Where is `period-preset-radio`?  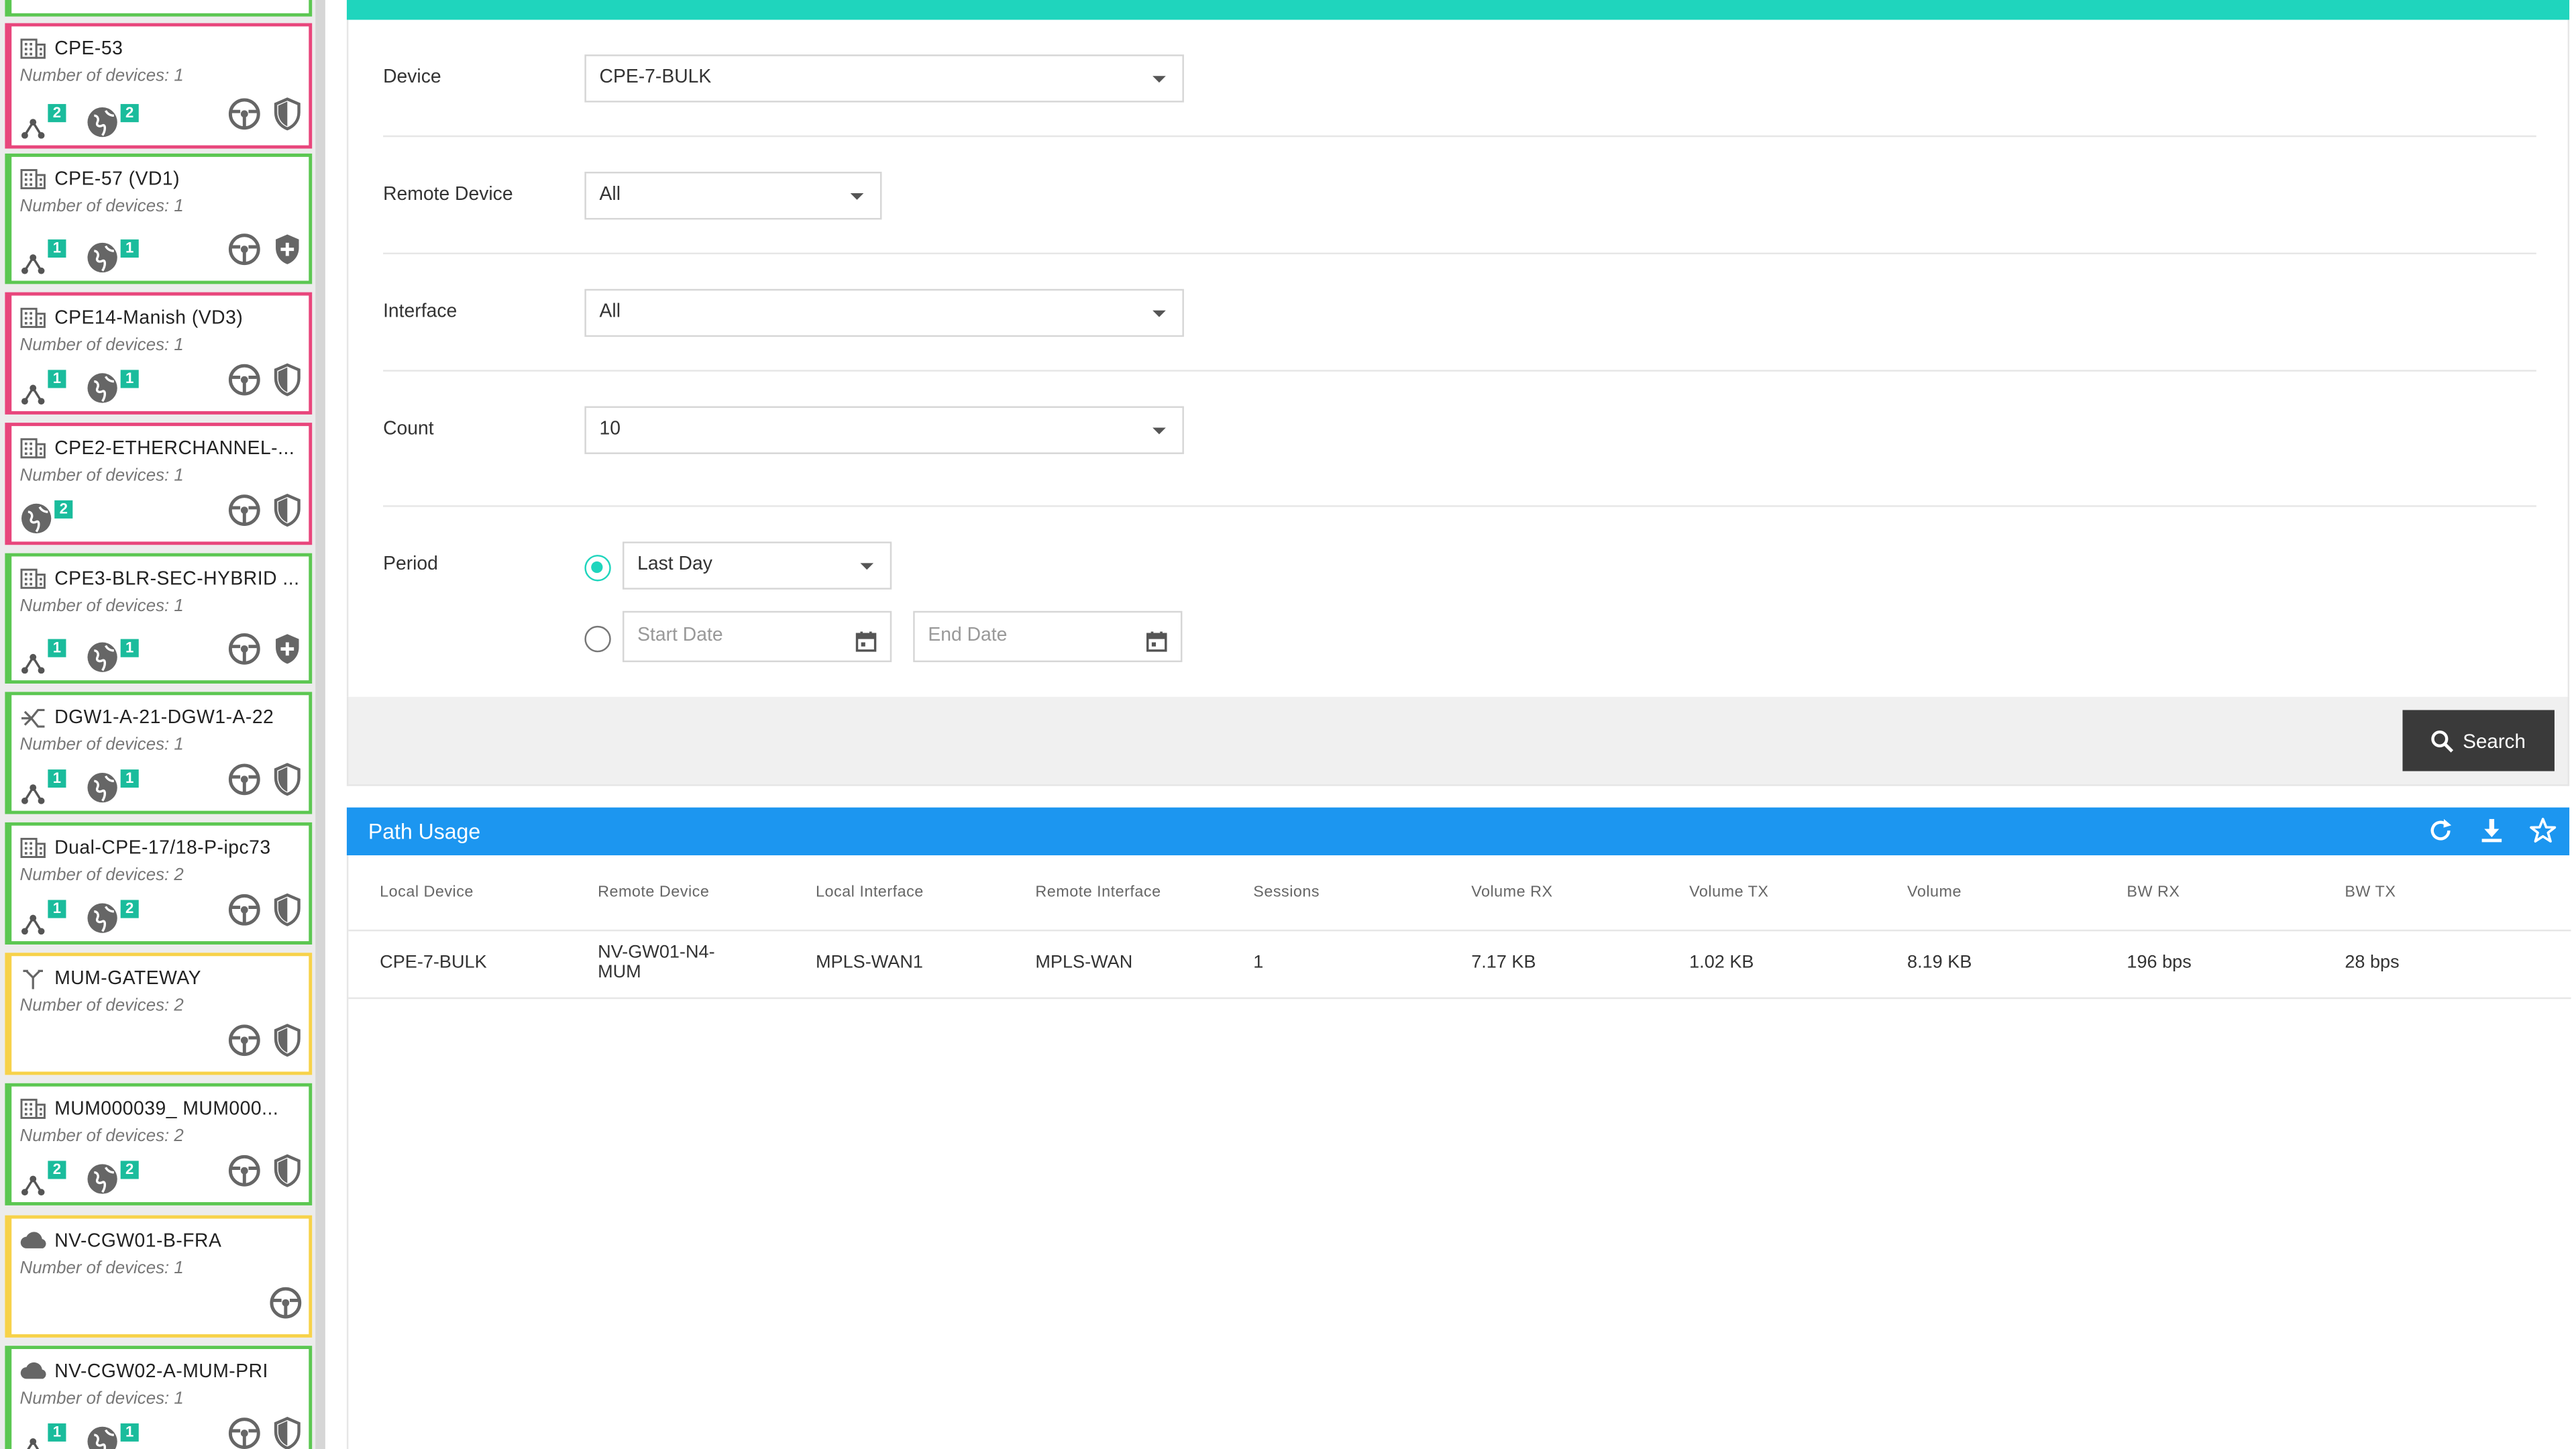
period-preset-radio is located at coordinates (597, 568).